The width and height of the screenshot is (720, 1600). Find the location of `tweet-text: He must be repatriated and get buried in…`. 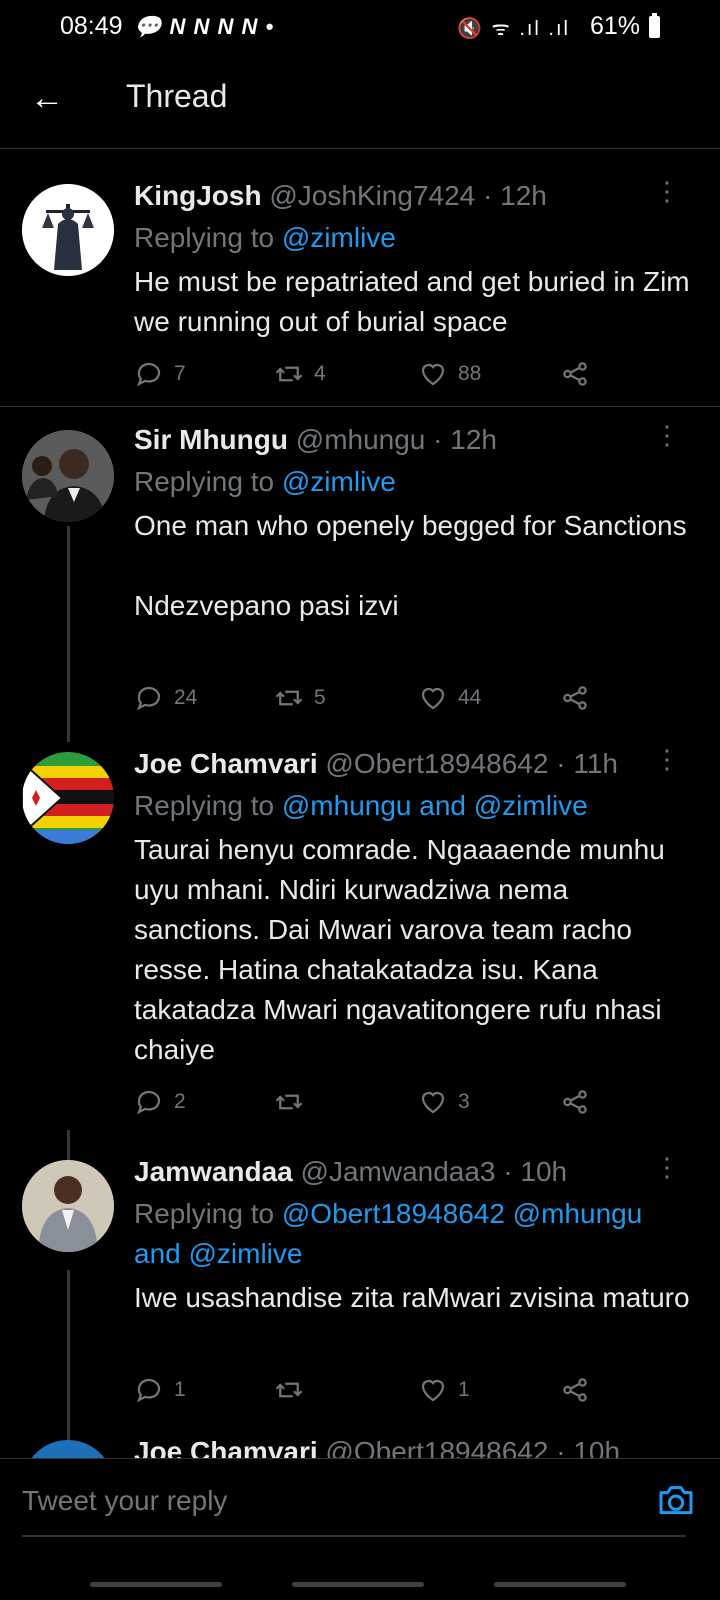

tweet-text: He must be repatriated and get buried in… is located at coordinates (416, 301).